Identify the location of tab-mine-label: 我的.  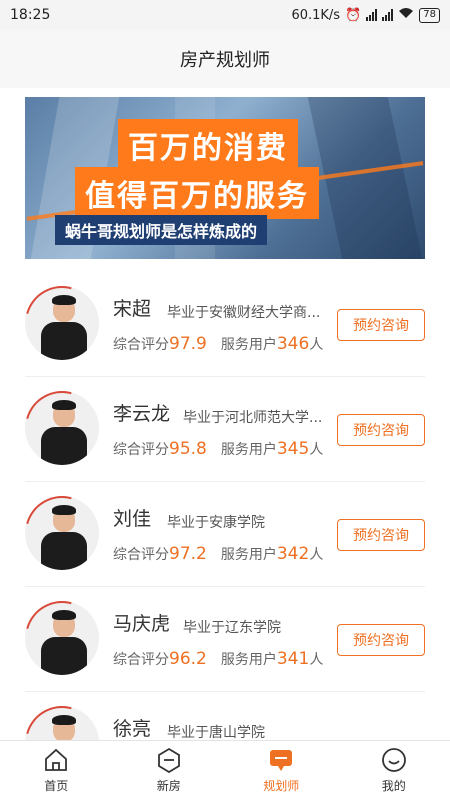
(393, 786).